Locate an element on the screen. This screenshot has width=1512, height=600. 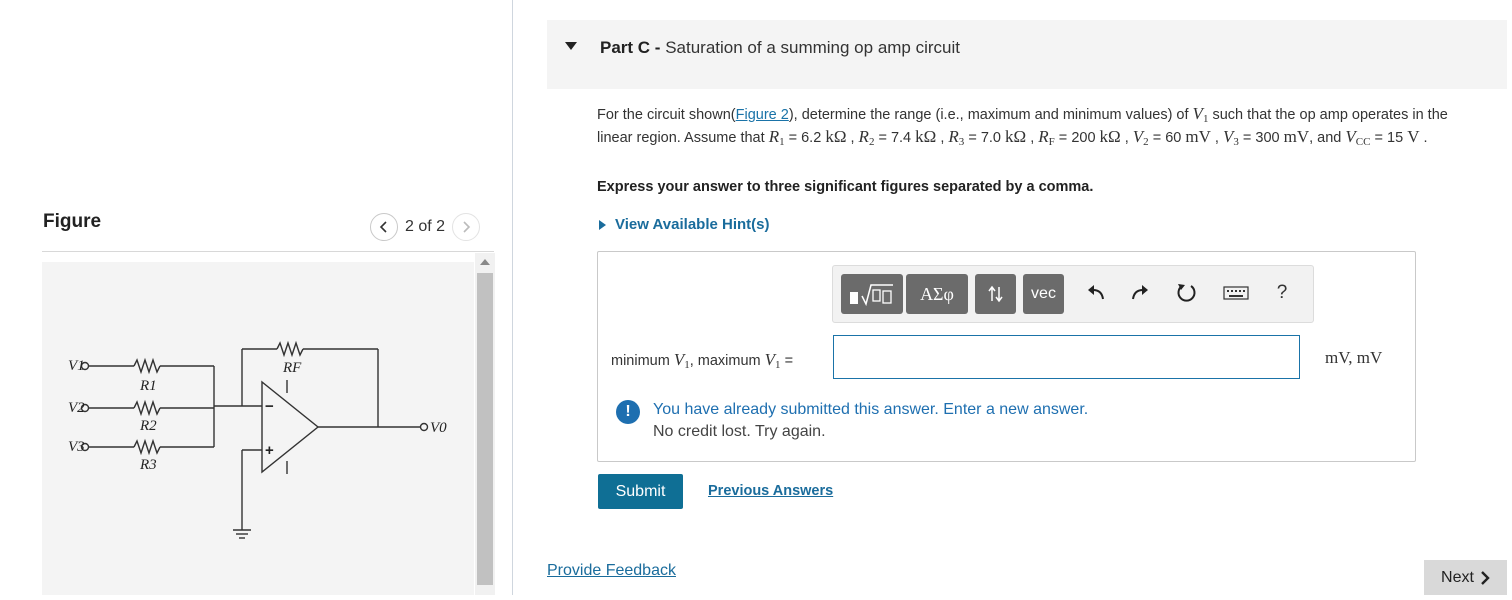
vcc-value: 15 is located at coordinates (1395, 138).